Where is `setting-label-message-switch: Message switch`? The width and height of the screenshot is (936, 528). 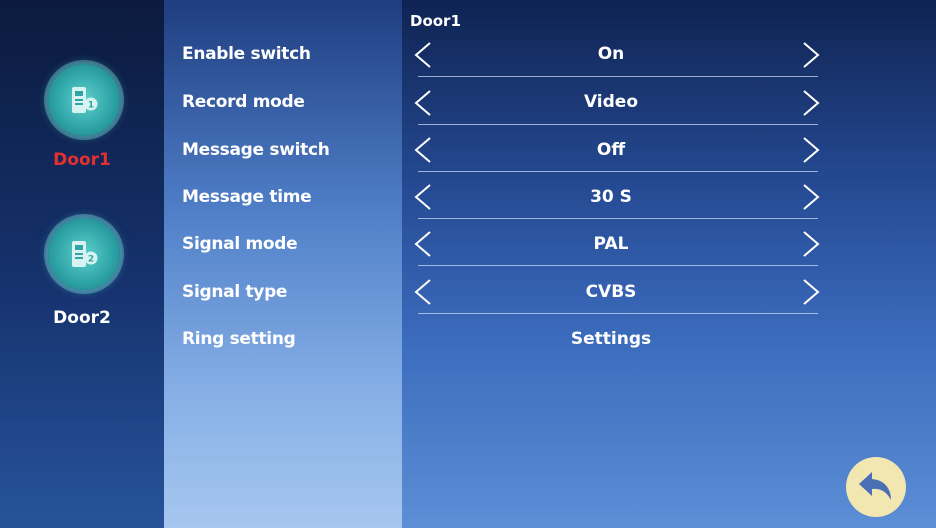
setting-label-message-switch: Message switch is located at coordinates (256, 150).